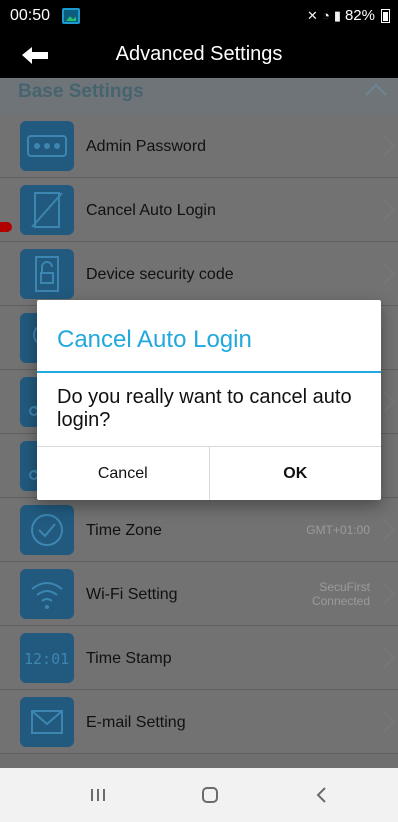  What do you see at coordinates (209, 372) in the screenshot?
I see `dialog-divider` at bounding box center [209, 372].